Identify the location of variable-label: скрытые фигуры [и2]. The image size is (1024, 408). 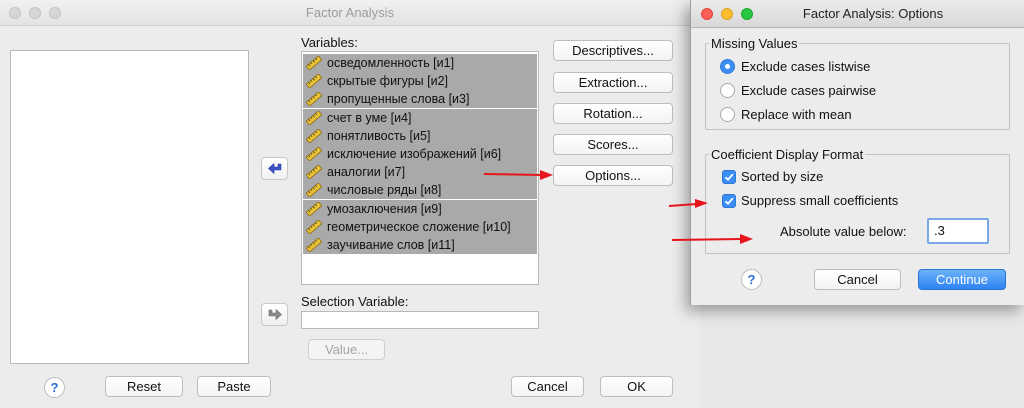
(388, 81).